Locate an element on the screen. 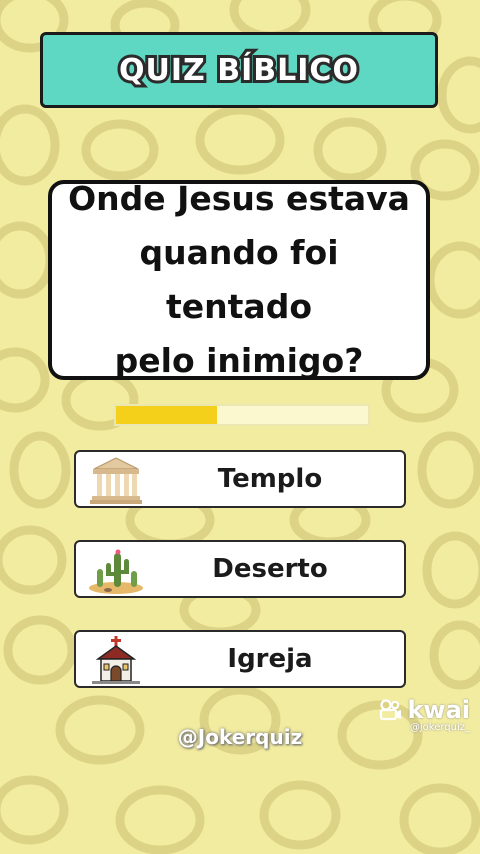  question-line: pelo inimigo? is located at coordinates (239, 360).